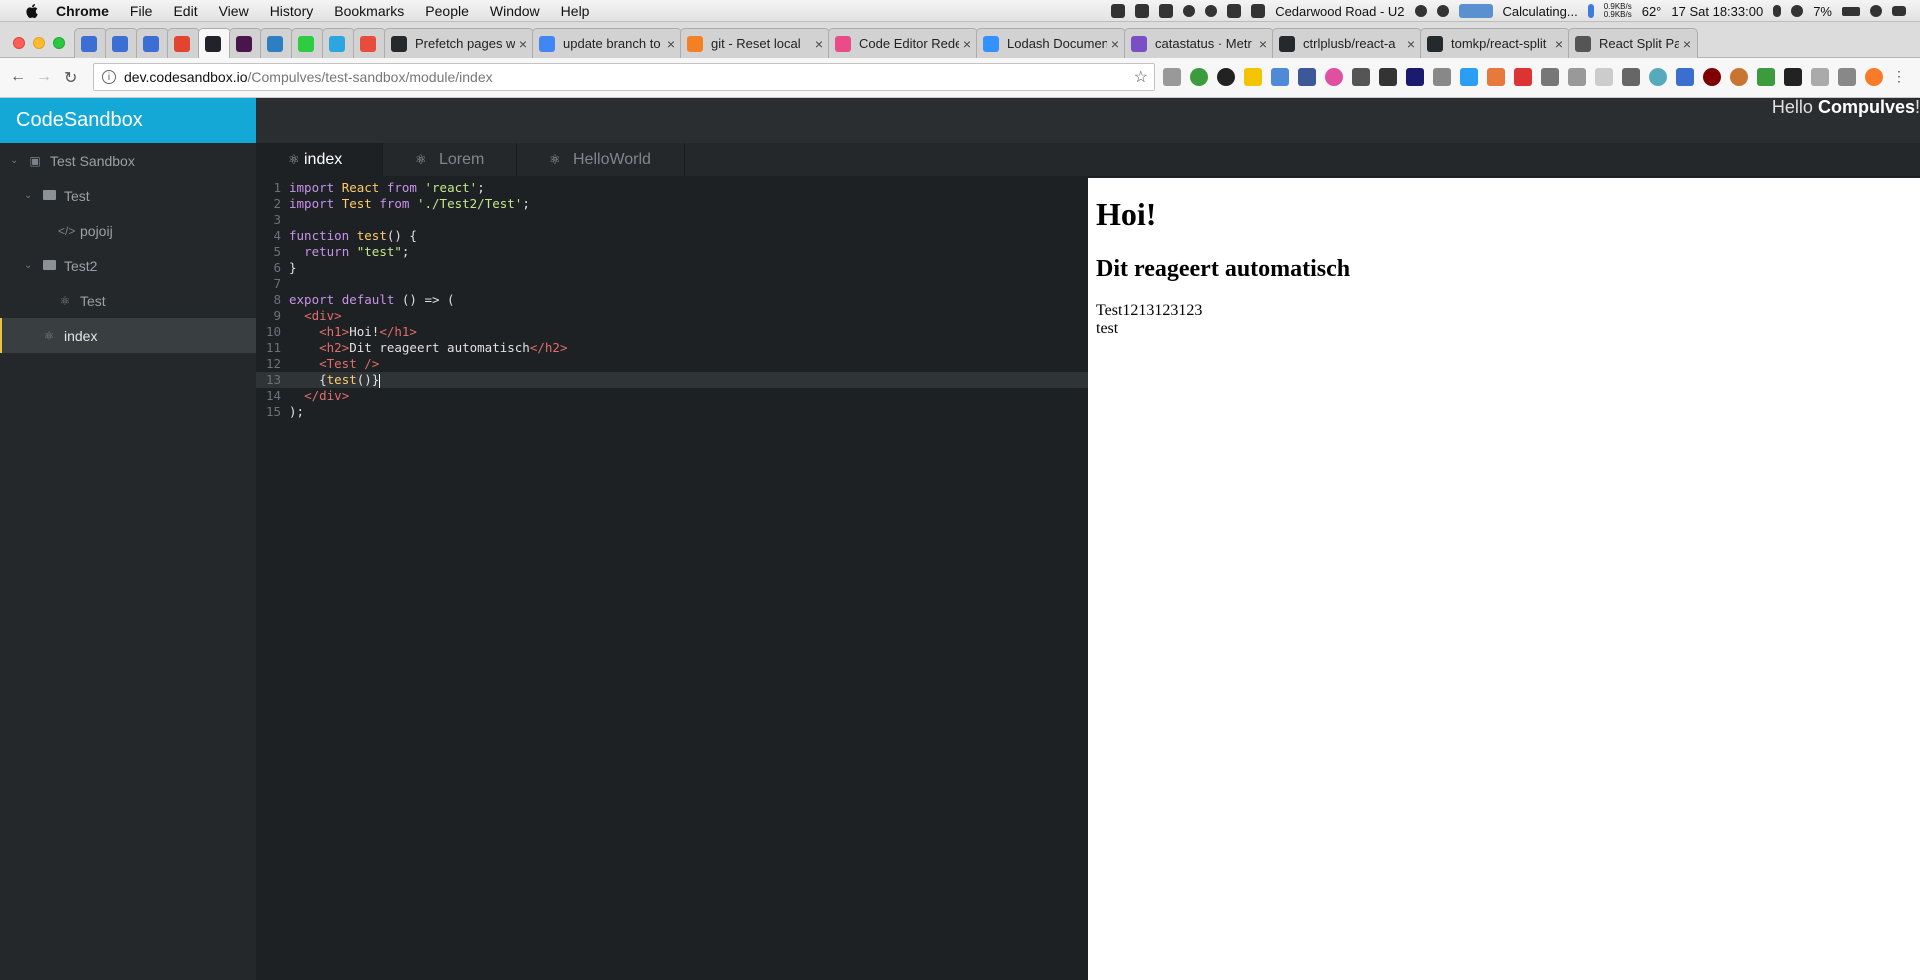 Image resolution: width=1920 pixels, height=980 pixels. What do you see at coordinates (515, 11) in the screenshot?
I see `menu-window: Window` at bounding box center [515, 11].